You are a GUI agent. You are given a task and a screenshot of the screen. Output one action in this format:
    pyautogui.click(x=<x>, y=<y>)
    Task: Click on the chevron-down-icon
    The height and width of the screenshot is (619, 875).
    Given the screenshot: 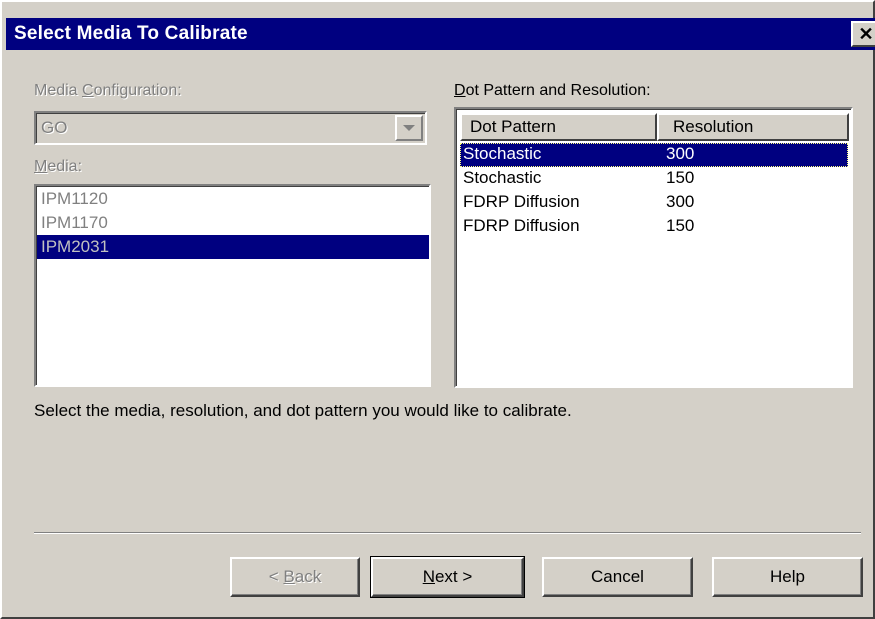 What is the action you would take?
    pyautogui.click(x=409, y=128)
    